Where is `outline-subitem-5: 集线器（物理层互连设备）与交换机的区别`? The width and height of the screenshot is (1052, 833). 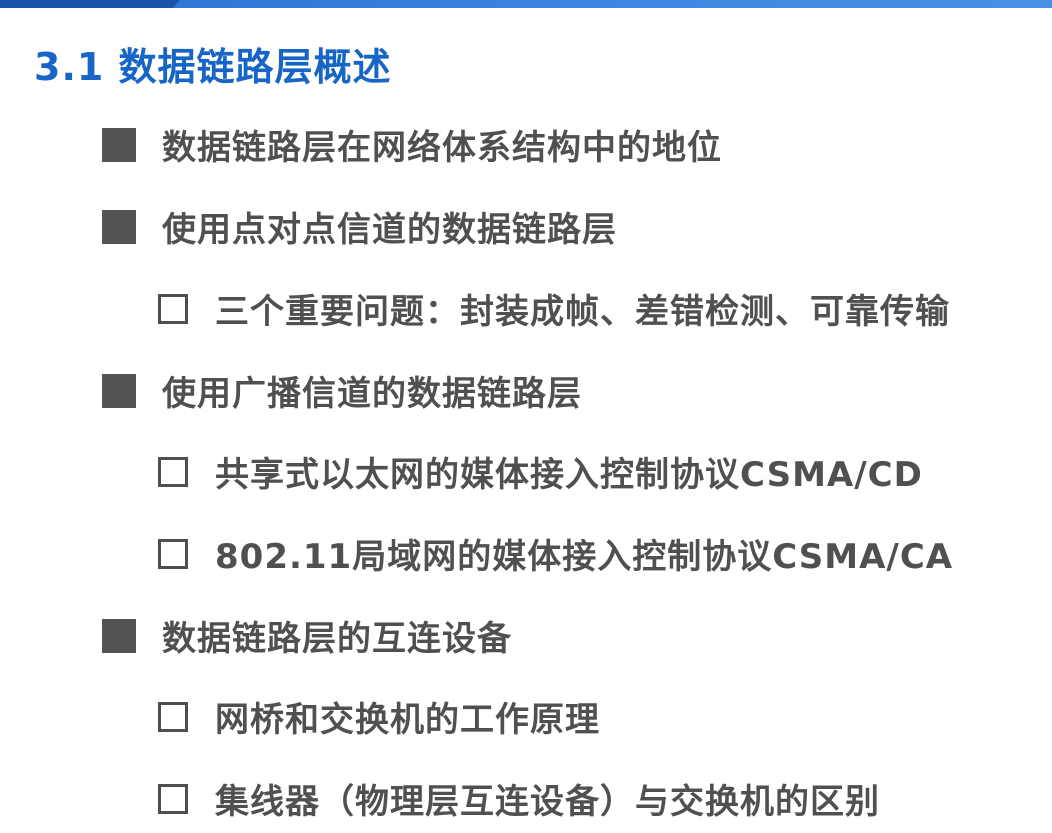 outline-subitem-5: 集线器（物理层互连设备）与交换机的区别 is located at coordinates (519, 798).